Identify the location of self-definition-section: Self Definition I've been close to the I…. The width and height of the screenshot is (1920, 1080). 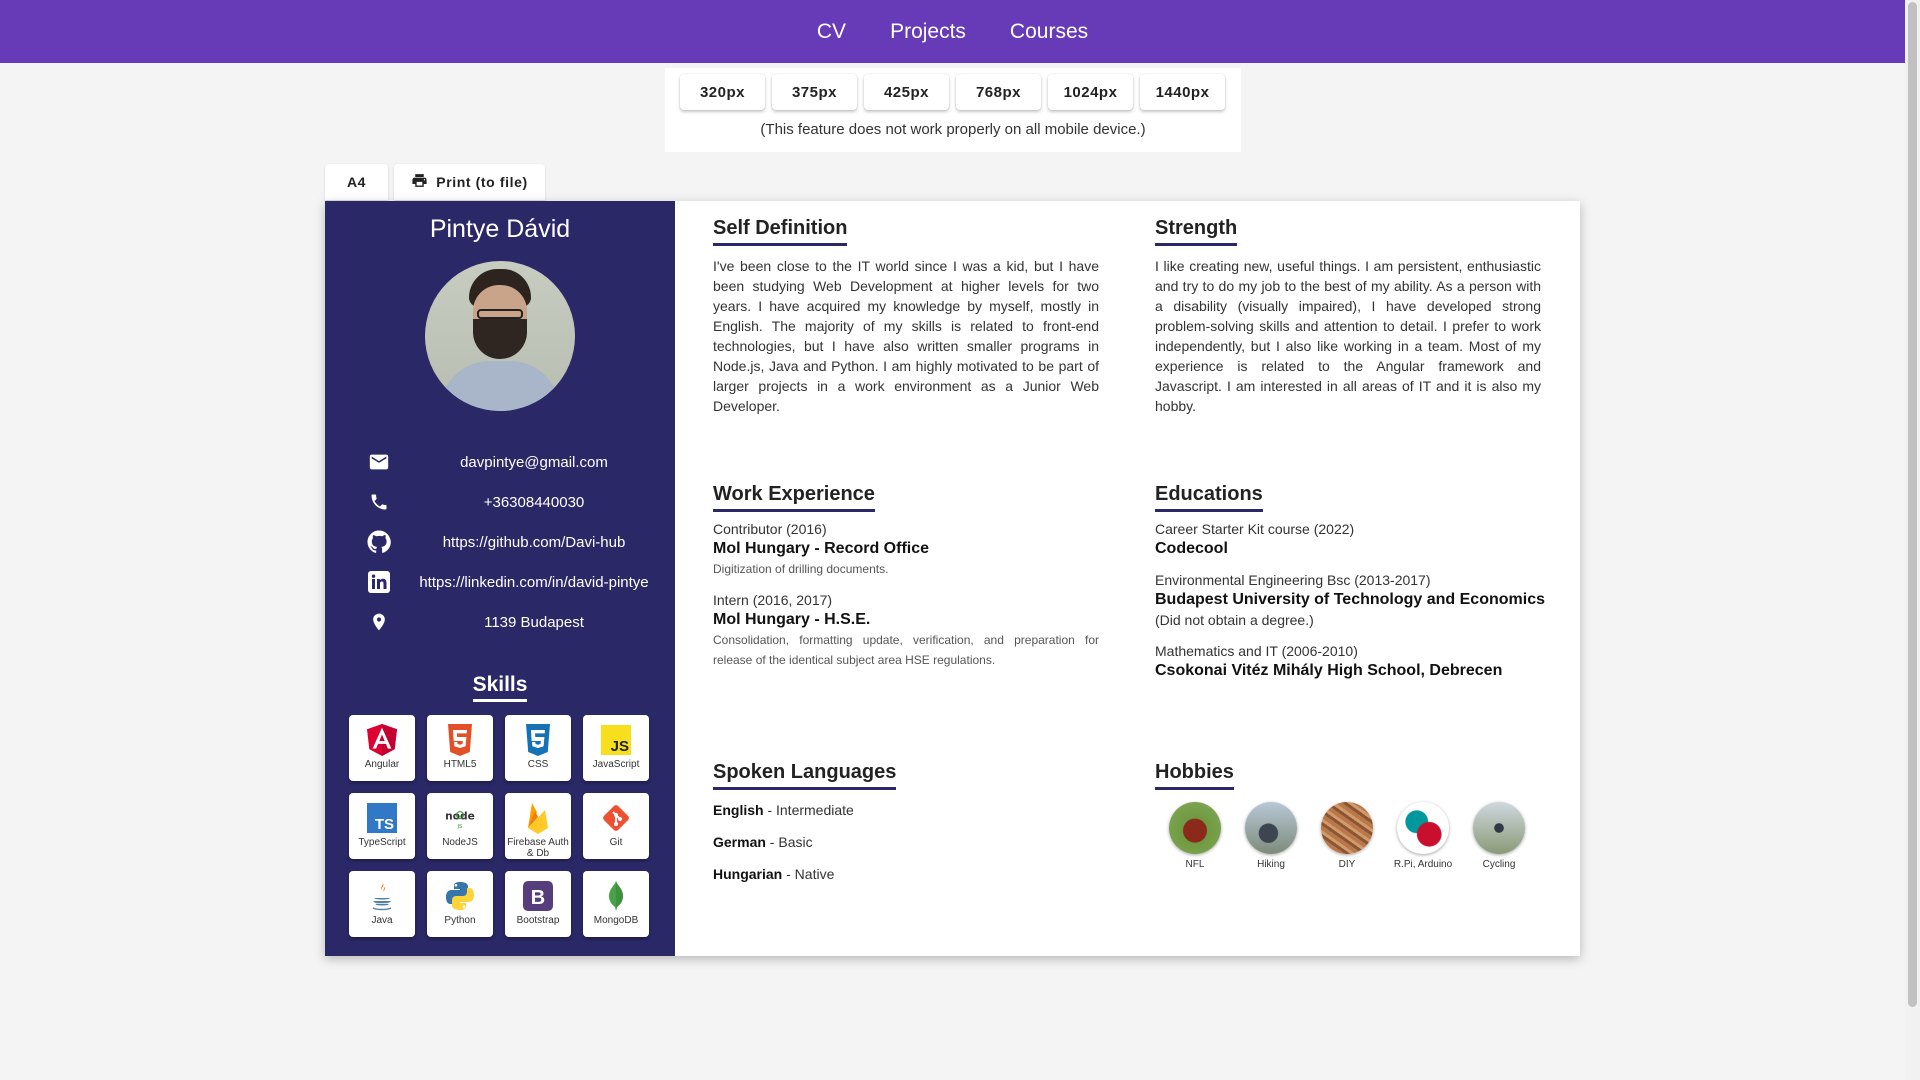
(906, 316).